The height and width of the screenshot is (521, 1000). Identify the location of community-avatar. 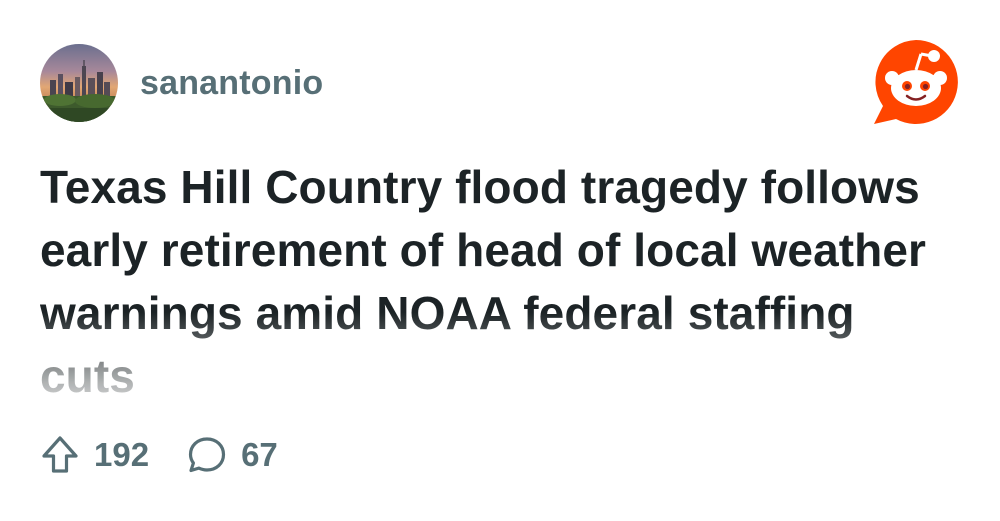
(79, 83).